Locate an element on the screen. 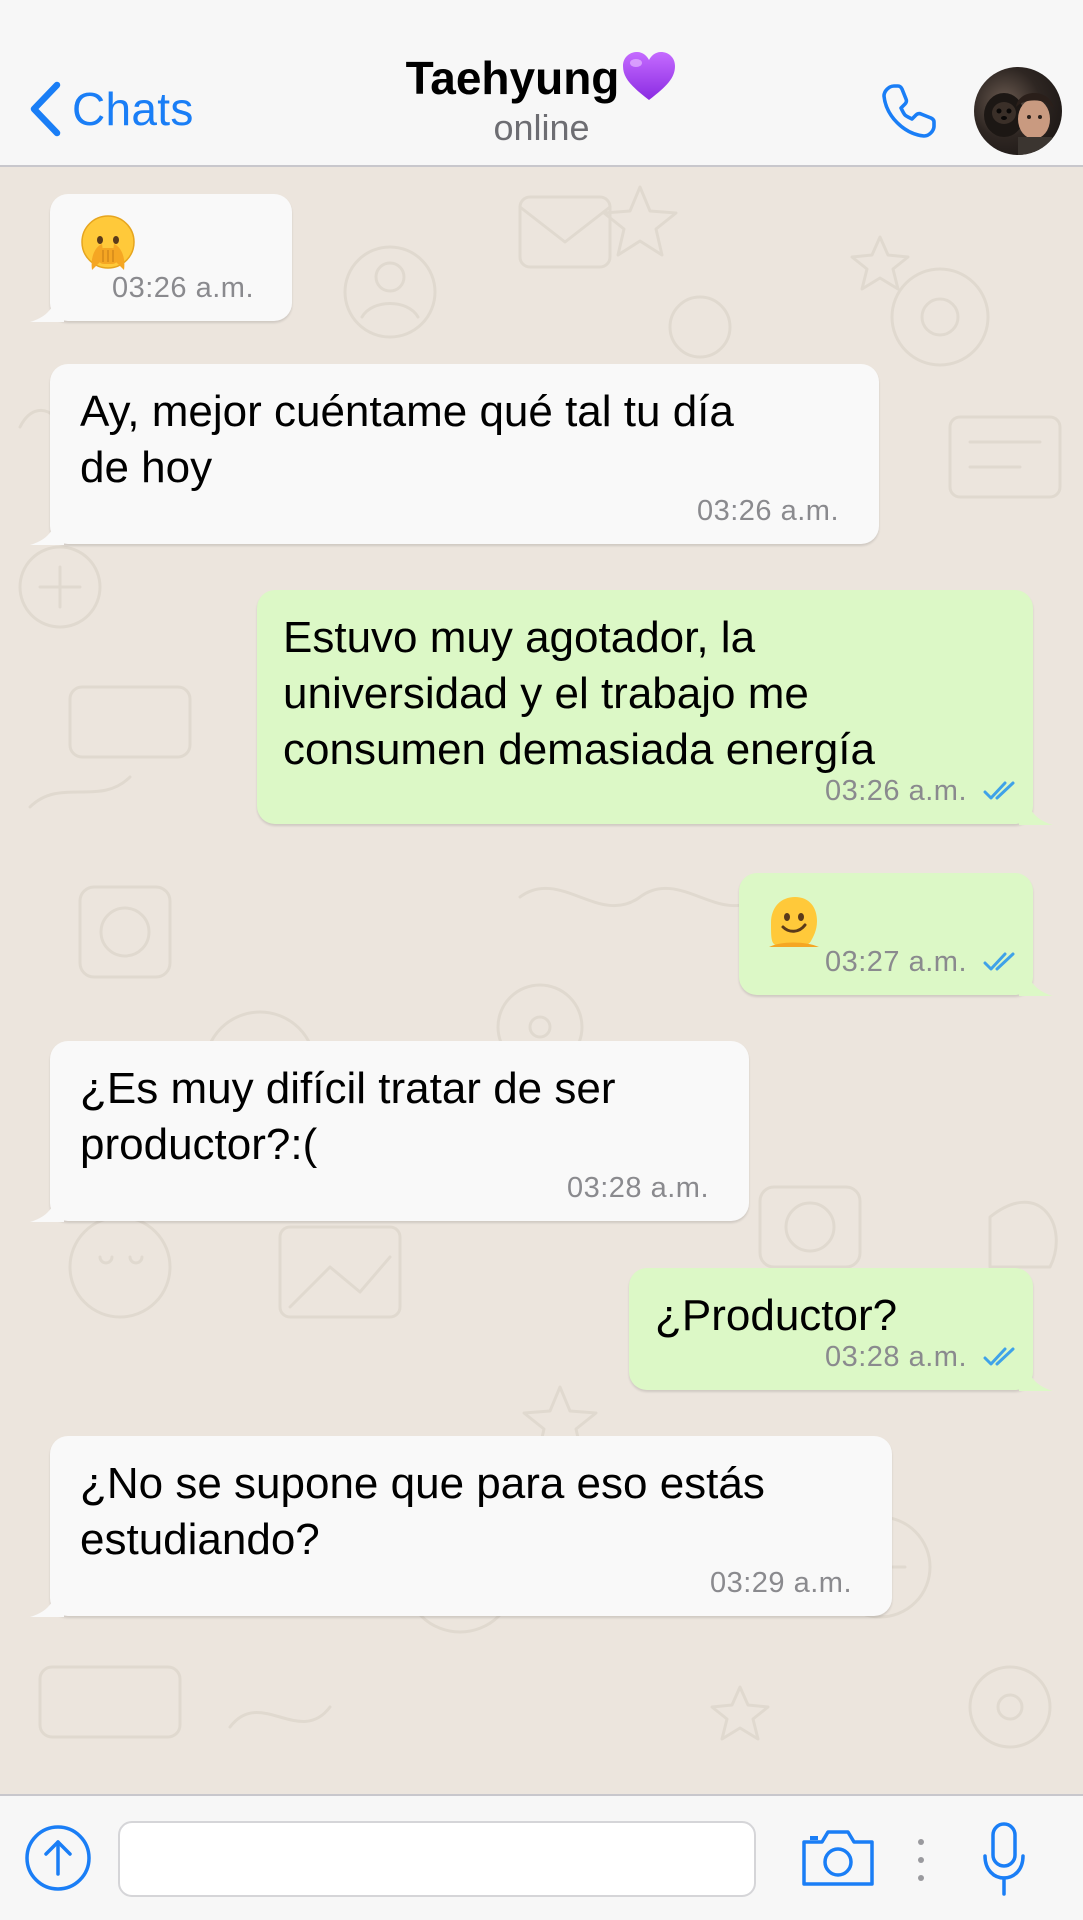 Image resolution: width=1083 pixels, height=1920 pixels. message-text: Ay, mejor cuéntame qué tal tu día de hoy is located at coordinates (407, 439).